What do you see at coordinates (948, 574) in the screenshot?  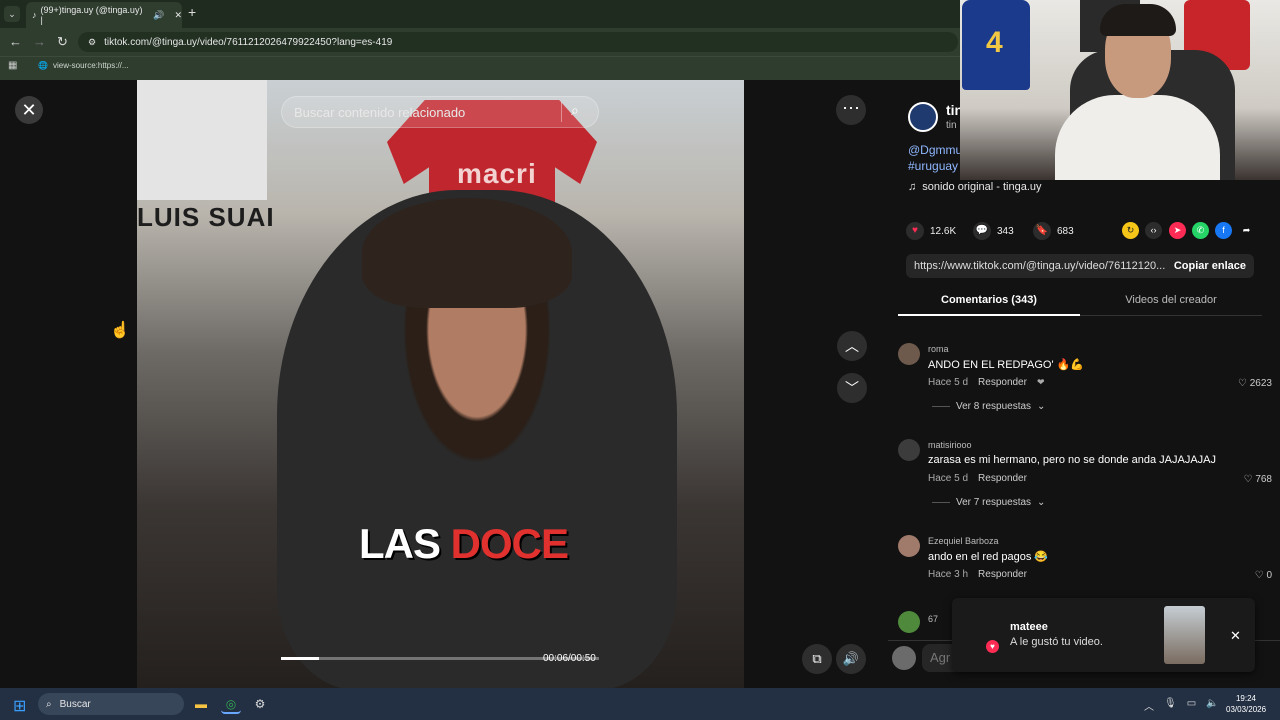 I see `comment-time: Hace 3 h` at bounding box center [948, 574].